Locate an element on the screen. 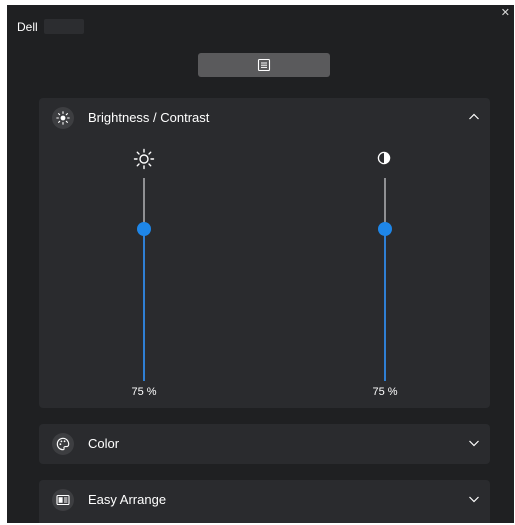 This screenshot has height=525, width=515. list-document-icon is located at coordinates (264, 65).